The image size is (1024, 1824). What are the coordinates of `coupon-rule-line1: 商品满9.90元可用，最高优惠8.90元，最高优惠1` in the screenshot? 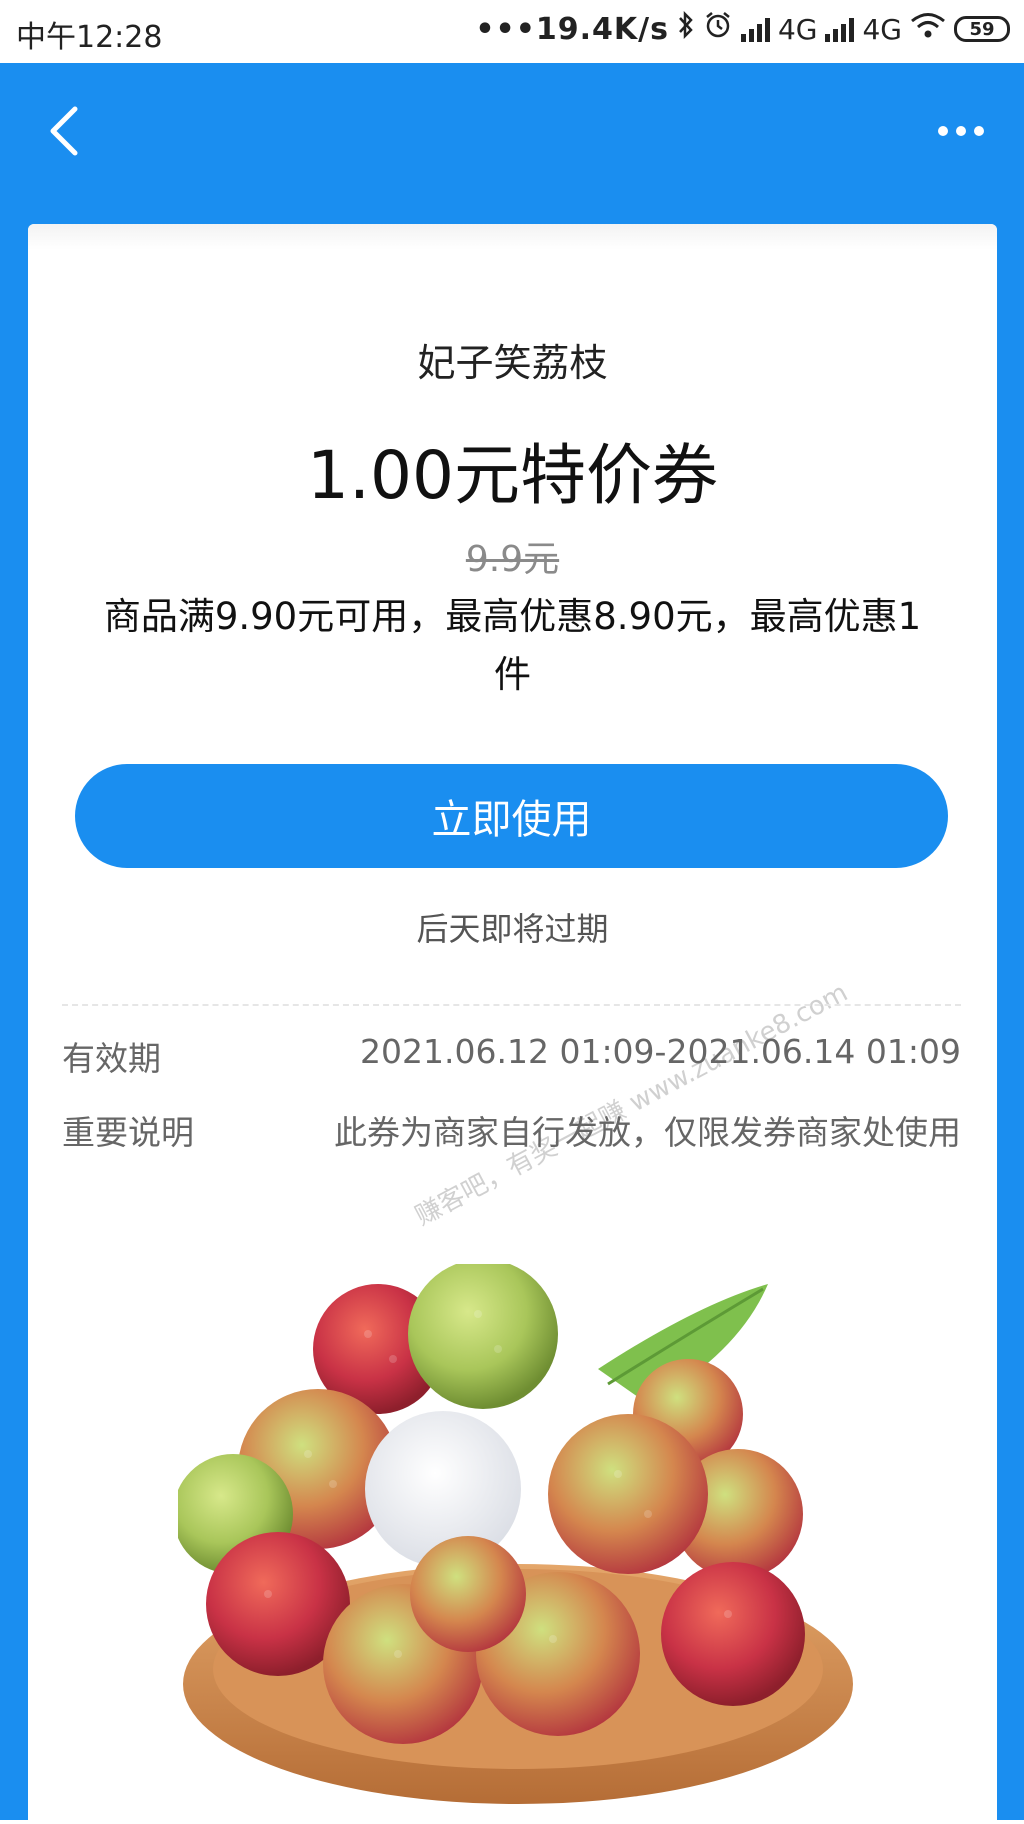 It's located at (512, 616).